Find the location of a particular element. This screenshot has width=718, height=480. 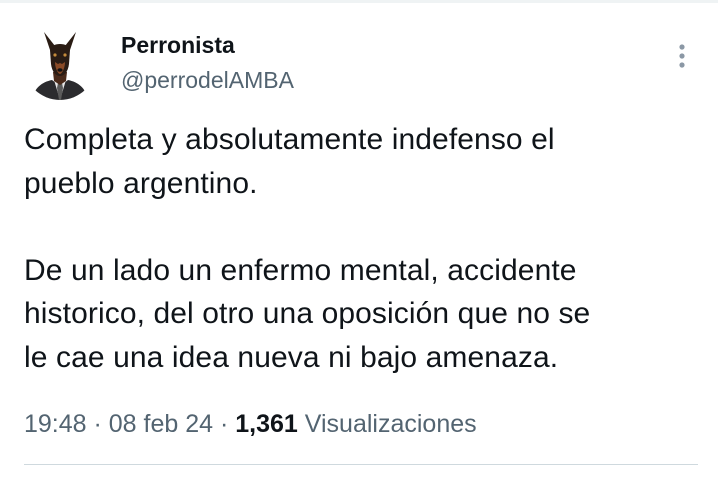

doberman-avatar-icon is located at coordinates (60, 66).